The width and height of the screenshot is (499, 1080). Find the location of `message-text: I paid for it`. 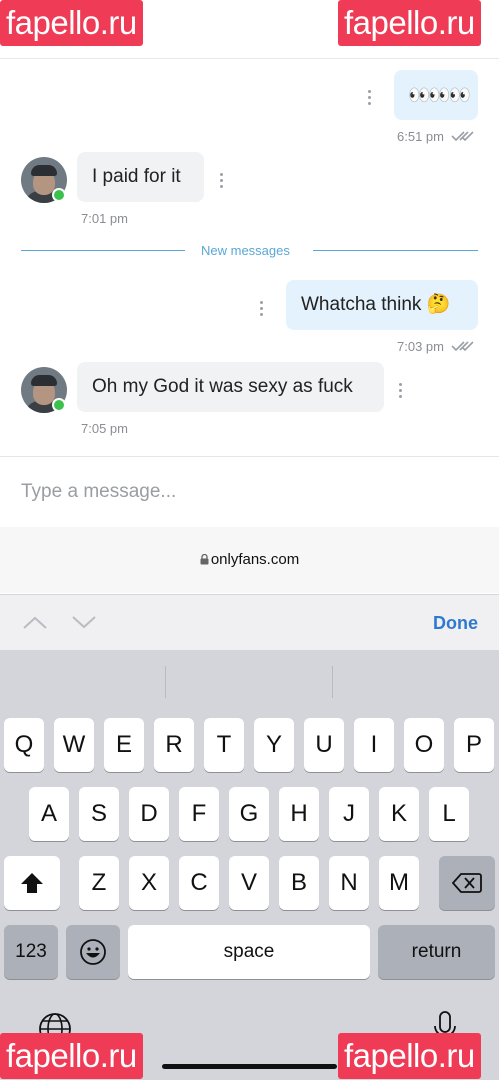

message-text: I paid for it is located at coordinates (136, 176).